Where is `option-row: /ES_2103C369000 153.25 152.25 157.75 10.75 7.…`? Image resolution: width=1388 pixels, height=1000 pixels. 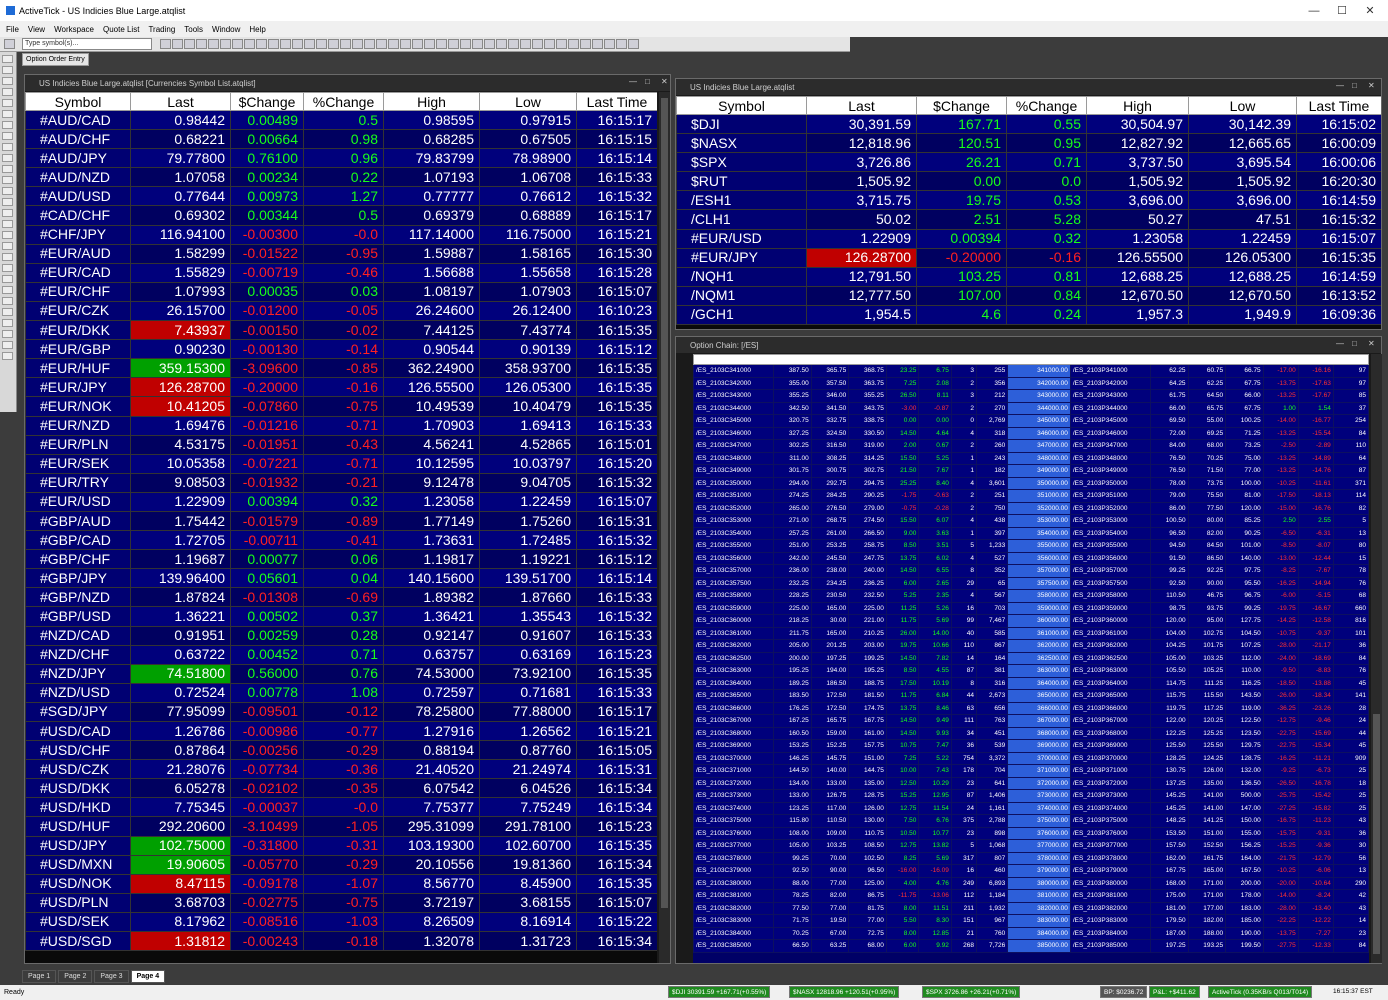 option-row: /ES_2103C369000 153.25 152.25 157.75 10.75 7.… is located at coordinates (1031, 746).